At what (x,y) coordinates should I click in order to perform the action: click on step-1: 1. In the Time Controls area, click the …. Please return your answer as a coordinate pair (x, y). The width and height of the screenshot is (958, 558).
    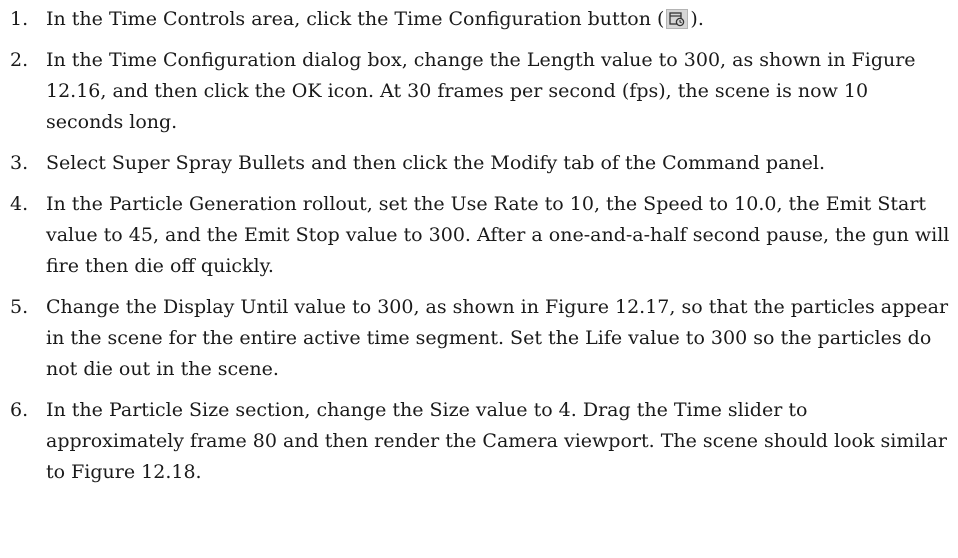
    Looking at the image, I should click on (480, 19).